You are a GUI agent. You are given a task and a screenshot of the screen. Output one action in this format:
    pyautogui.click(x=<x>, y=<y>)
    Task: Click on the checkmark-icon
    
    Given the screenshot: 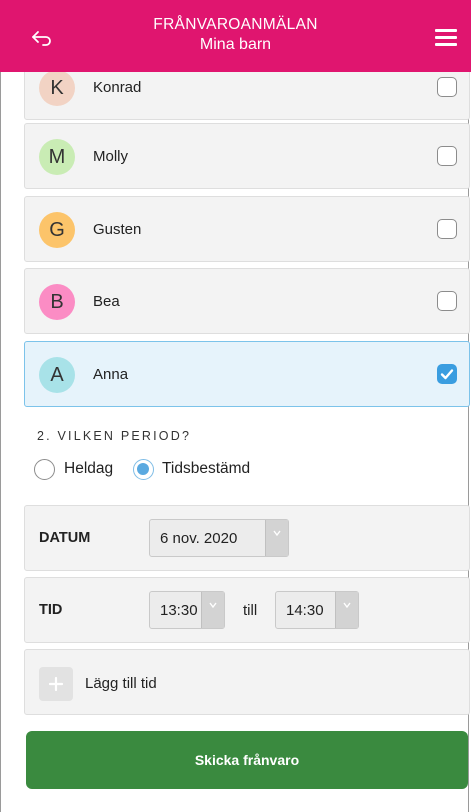 What is the action you would take?
    pyautogui.click(x=447, y=374)
    